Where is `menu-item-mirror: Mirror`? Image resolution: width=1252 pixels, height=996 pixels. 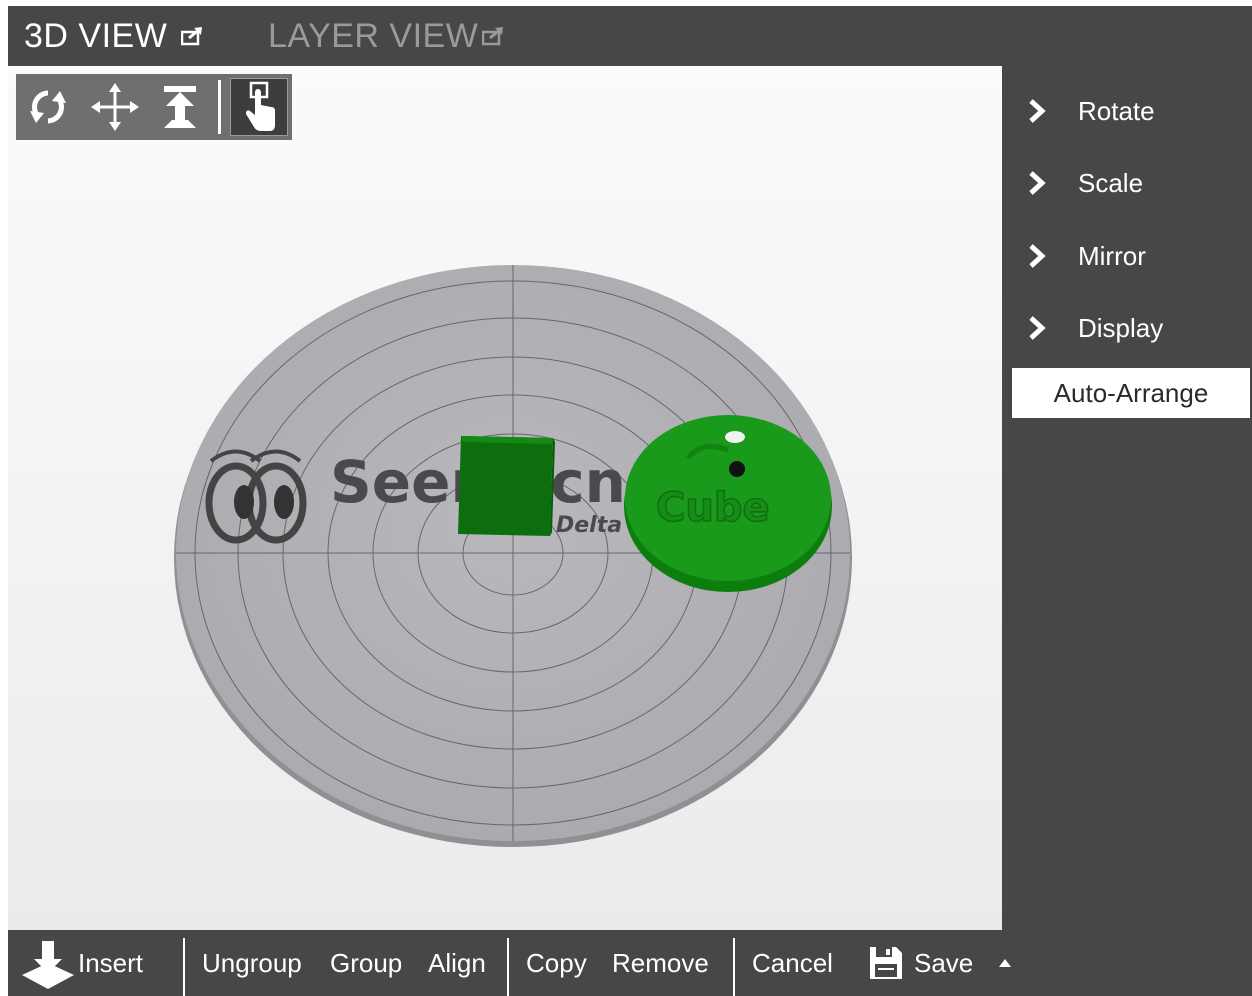 menu-item-mirror: Mirror is located at coordinates (1127, 256).